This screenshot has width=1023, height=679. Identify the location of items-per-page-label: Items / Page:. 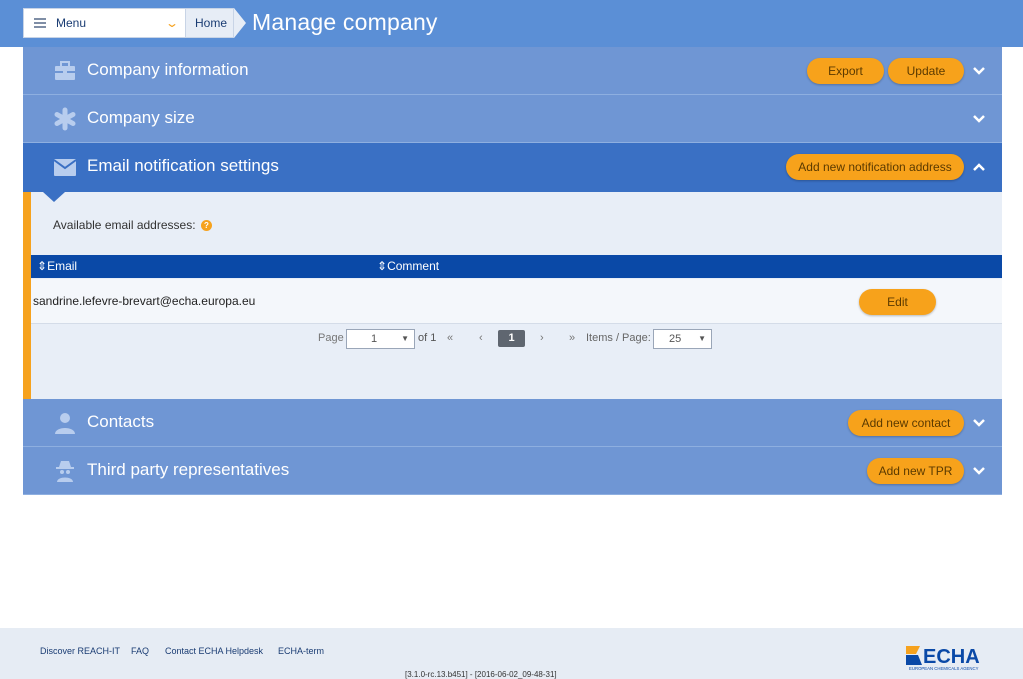
(618, 338).